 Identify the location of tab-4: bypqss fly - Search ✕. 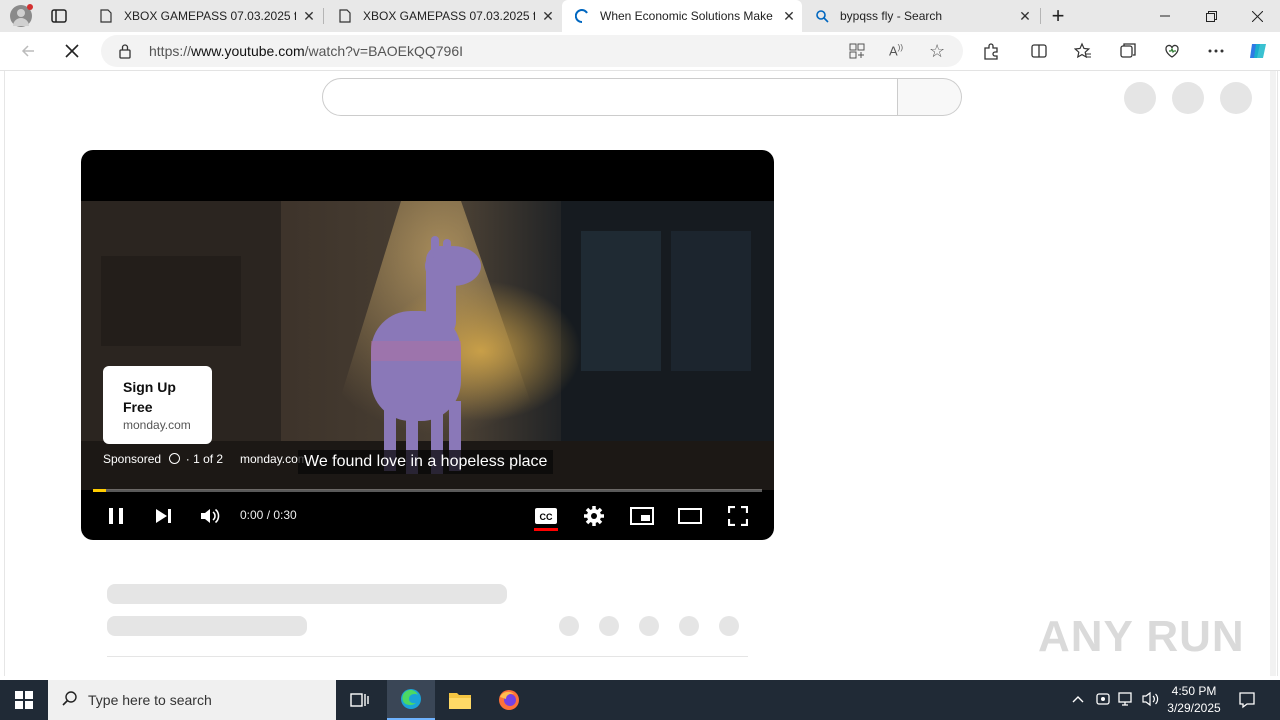
(920, 16).